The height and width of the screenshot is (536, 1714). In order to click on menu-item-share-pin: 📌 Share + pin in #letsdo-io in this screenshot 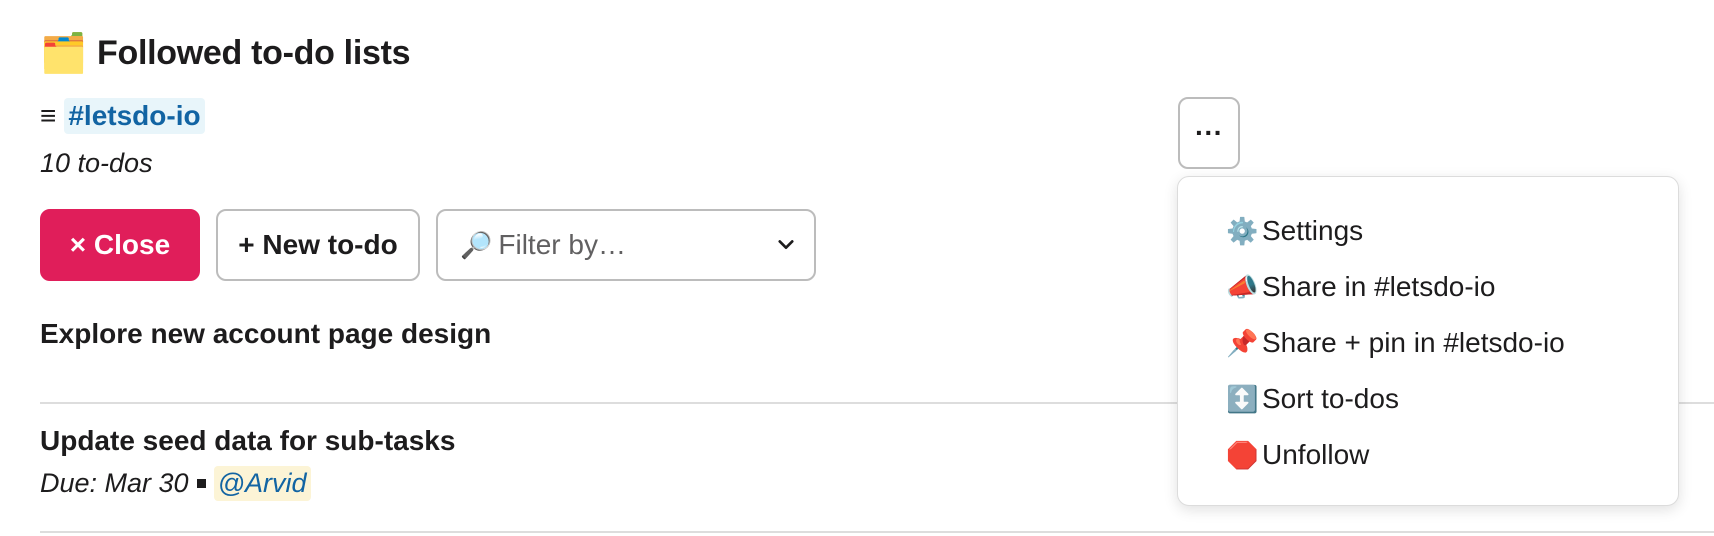, I will do `click(1428, 343)`.